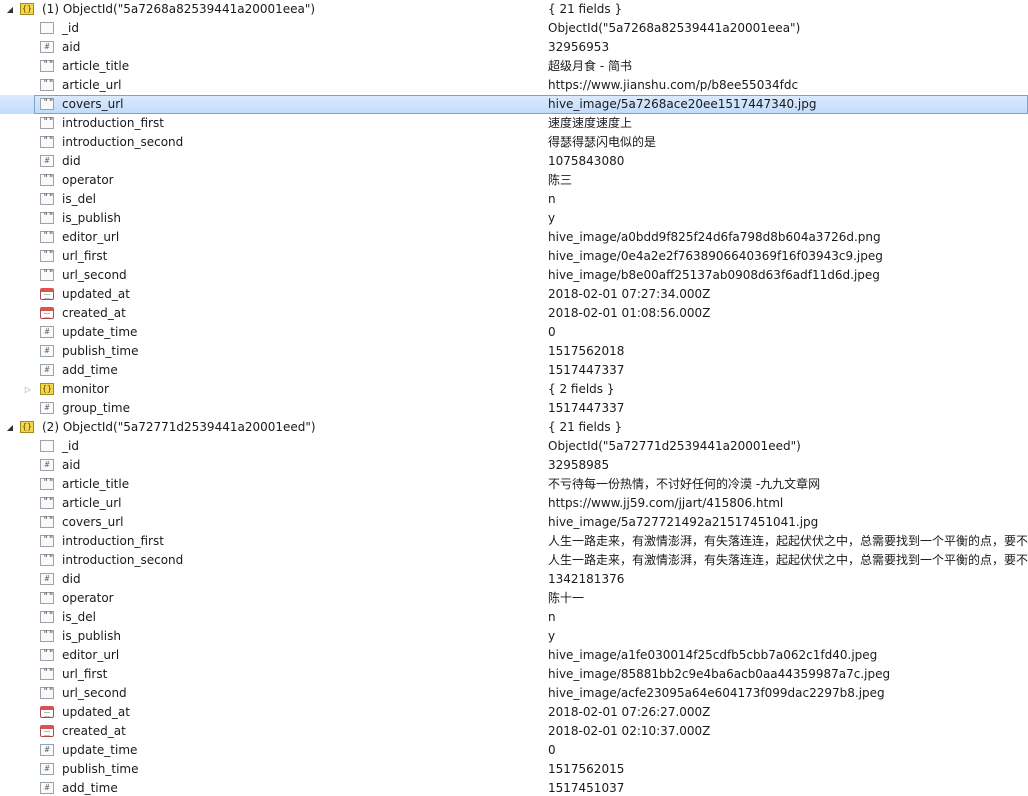  What do you see at coordinates (179, 9) in the screenshot?
I see `document-id: (1) ObjectId("5a7268a82539441a20001eea")` at bounding box center [179, 9].